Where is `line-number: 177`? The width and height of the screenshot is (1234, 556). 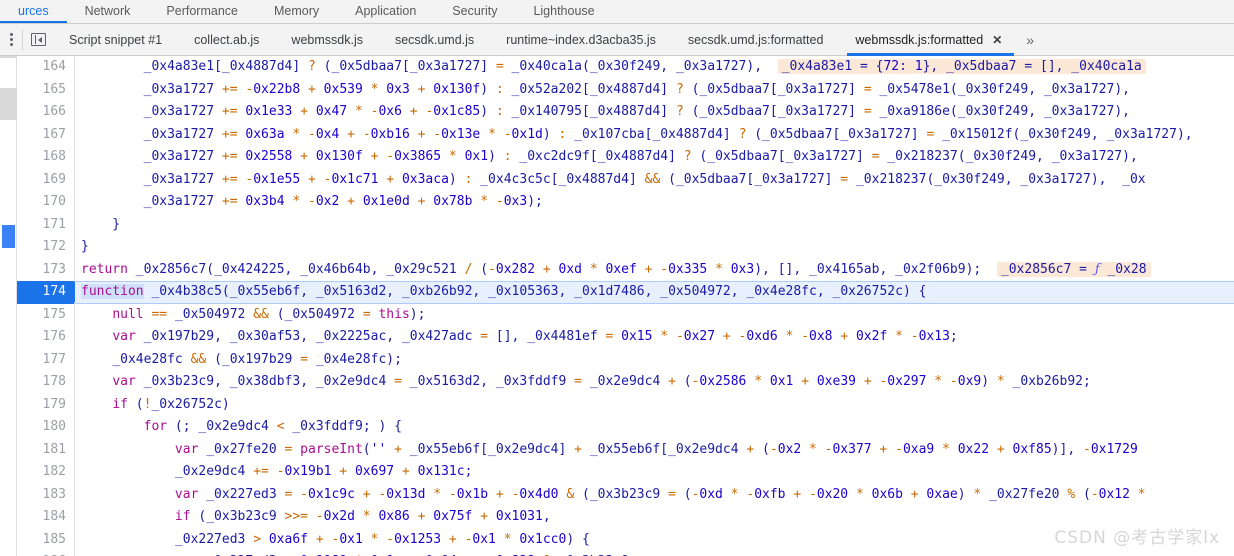 line-number: 177 is located at coordinates (45, 360).